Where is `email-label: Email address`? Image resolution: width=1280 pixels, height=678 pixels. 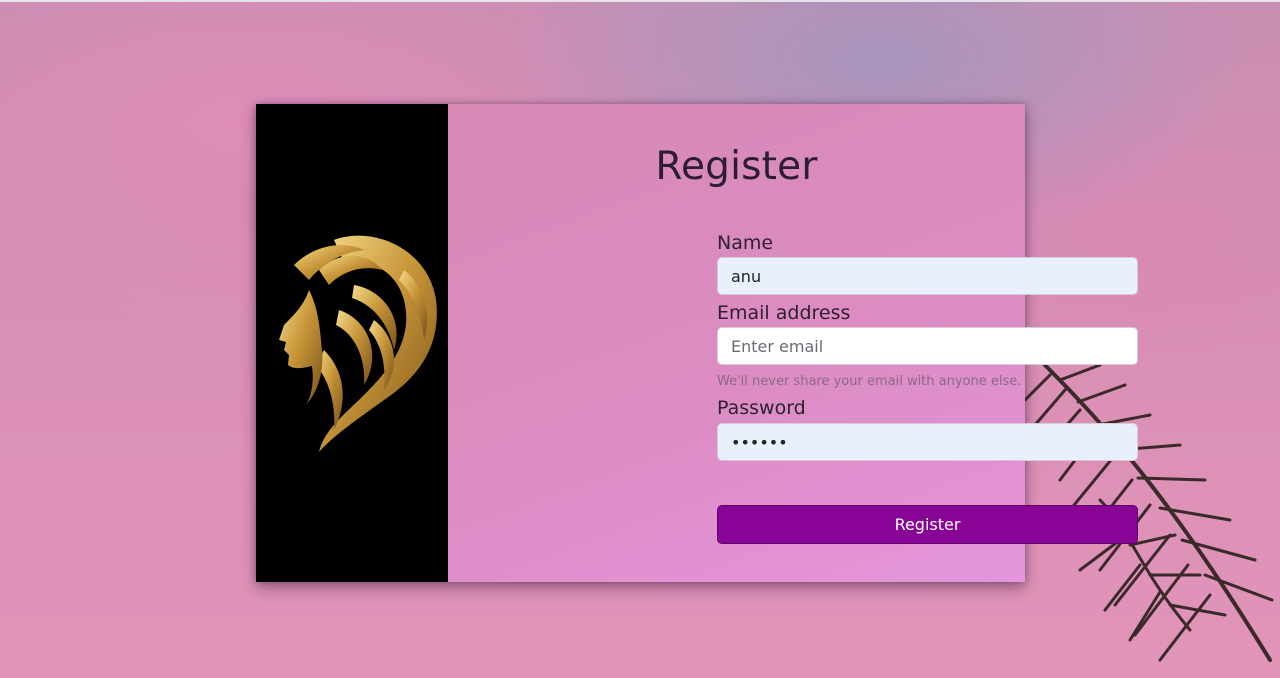 email-label: Email address is located at coordinates (784, 313).